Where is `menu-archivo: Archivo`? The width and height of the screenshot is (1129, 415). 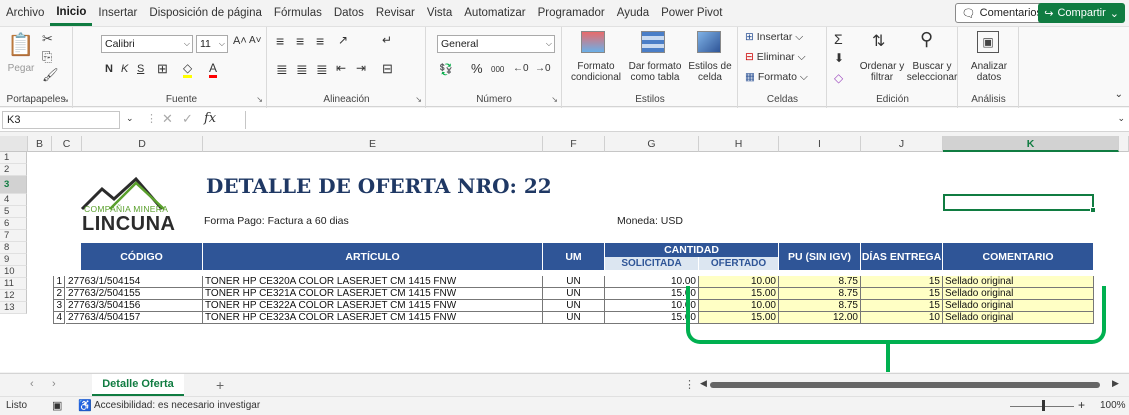 menu-archivo: Archivo is located at coordinates (25, 13).